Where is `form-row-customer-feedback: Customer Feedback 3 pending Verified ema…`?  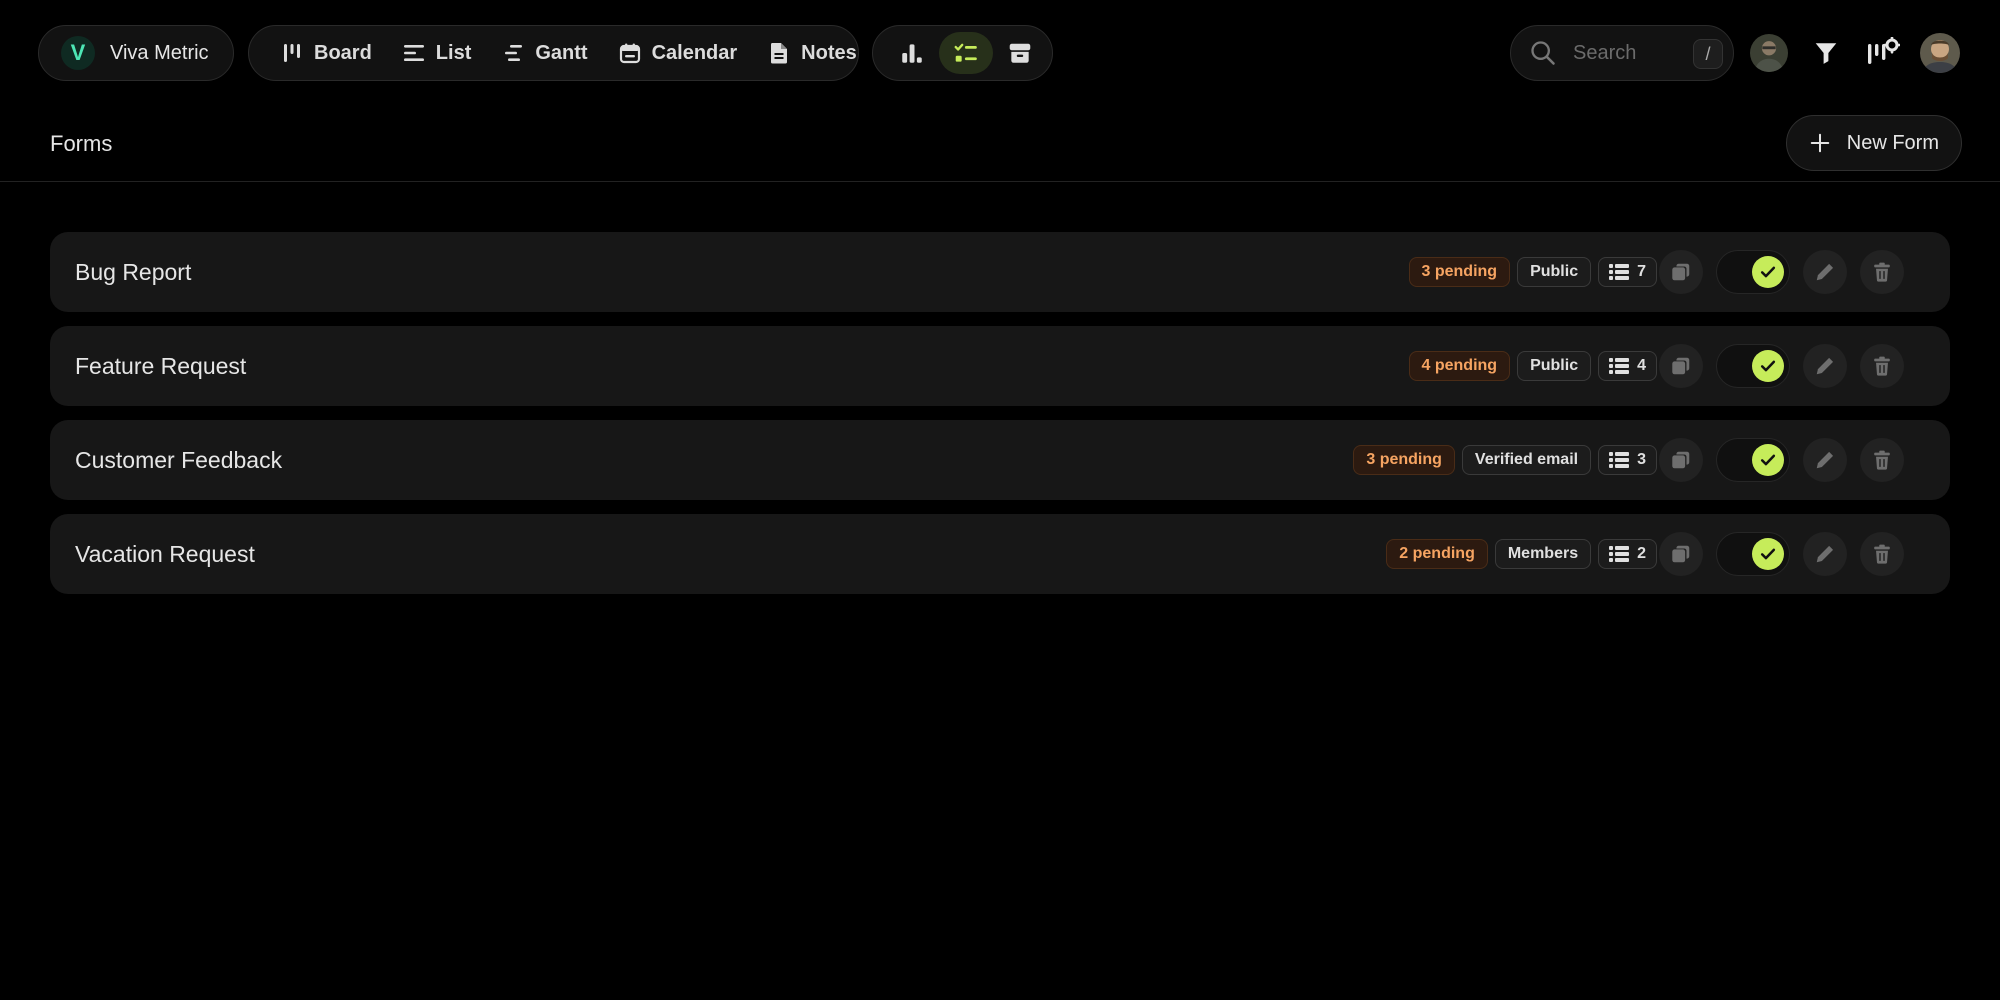 form-row-customer-feedback: Customer Feedback 3 pending Verified ema… is located at coordinates (1000, 460).